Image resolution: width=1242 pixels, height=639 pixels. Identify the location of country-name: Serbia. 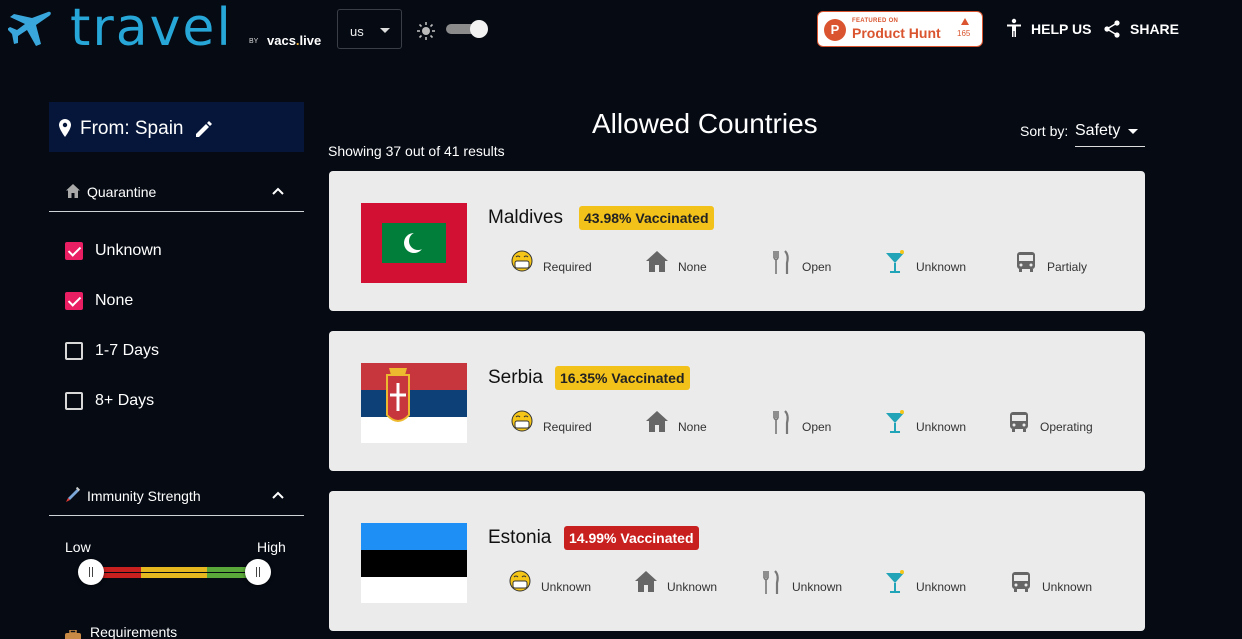
(515, 377).